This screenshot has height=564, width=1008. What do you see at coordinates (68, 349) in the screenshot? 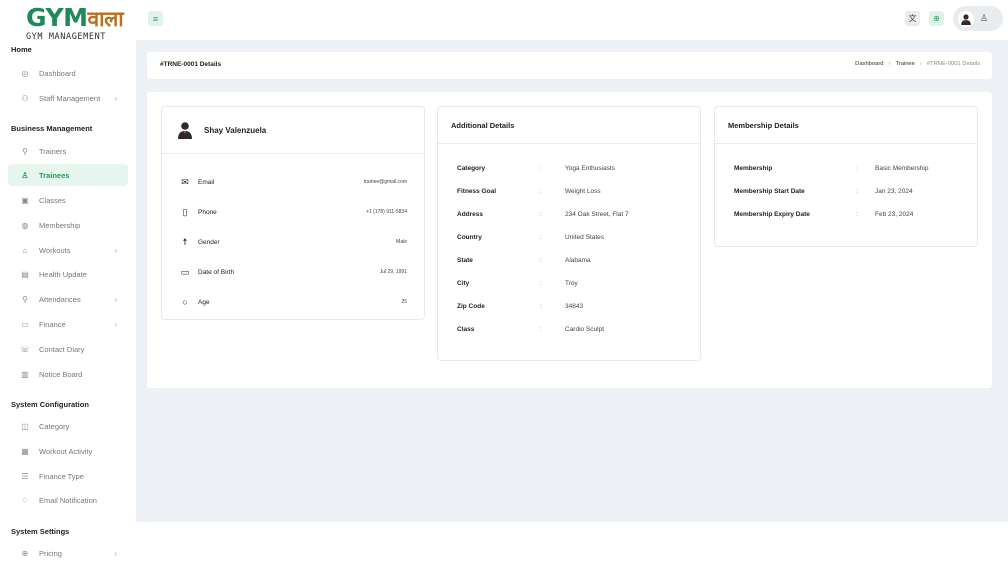
I see `sidebar-item-contact-diary: ☏ Contact Diary` at bounding box center [68, 349].